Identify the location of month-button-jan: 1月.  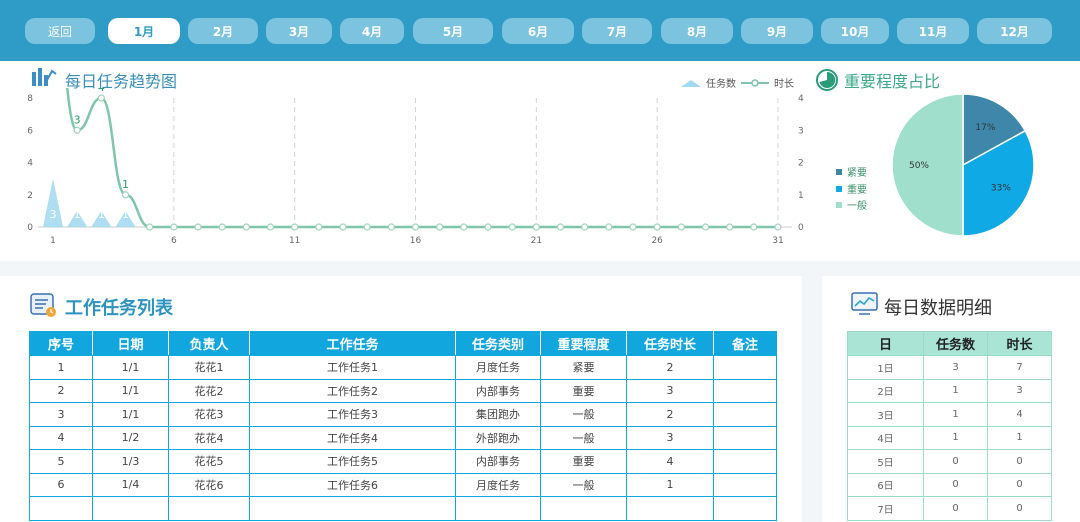
(144, 31).